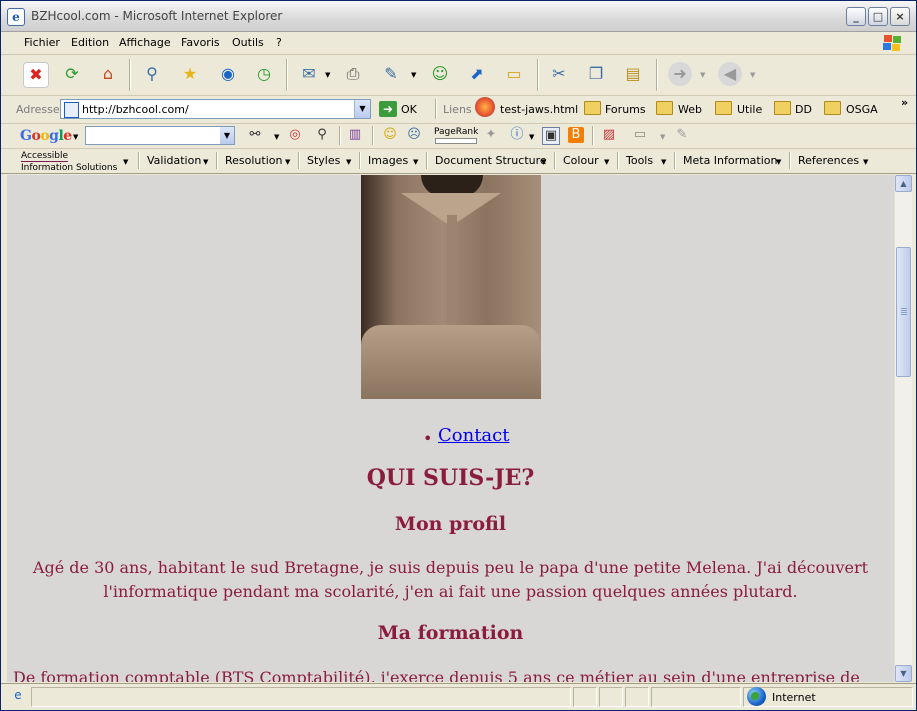 This screenshot has height=711, width=917. Describe the element at coordinates (414, 135) in the screenshot. I see `frown-icon: ☹` at that location.